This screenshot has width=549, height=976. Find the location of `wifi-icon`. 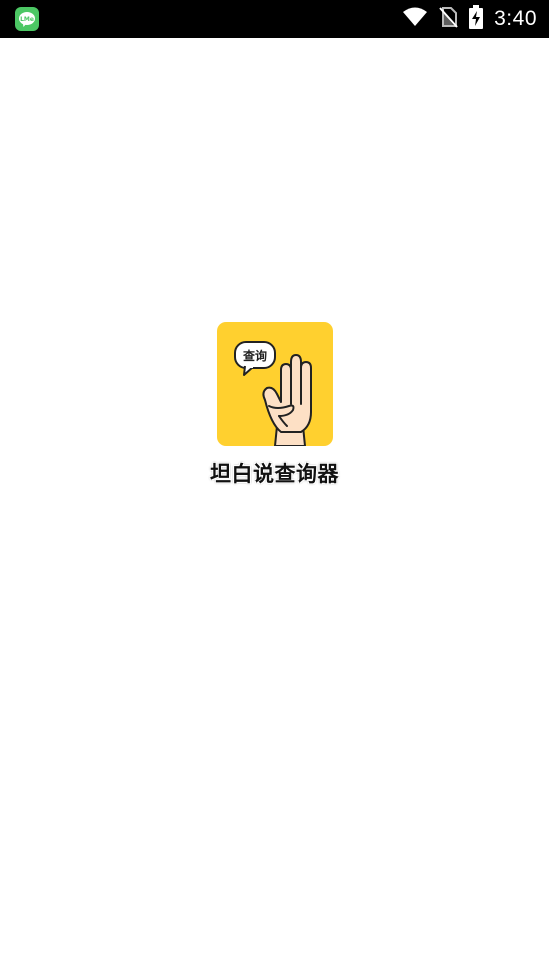

wifi-icon is located at coordinates (415, 19).